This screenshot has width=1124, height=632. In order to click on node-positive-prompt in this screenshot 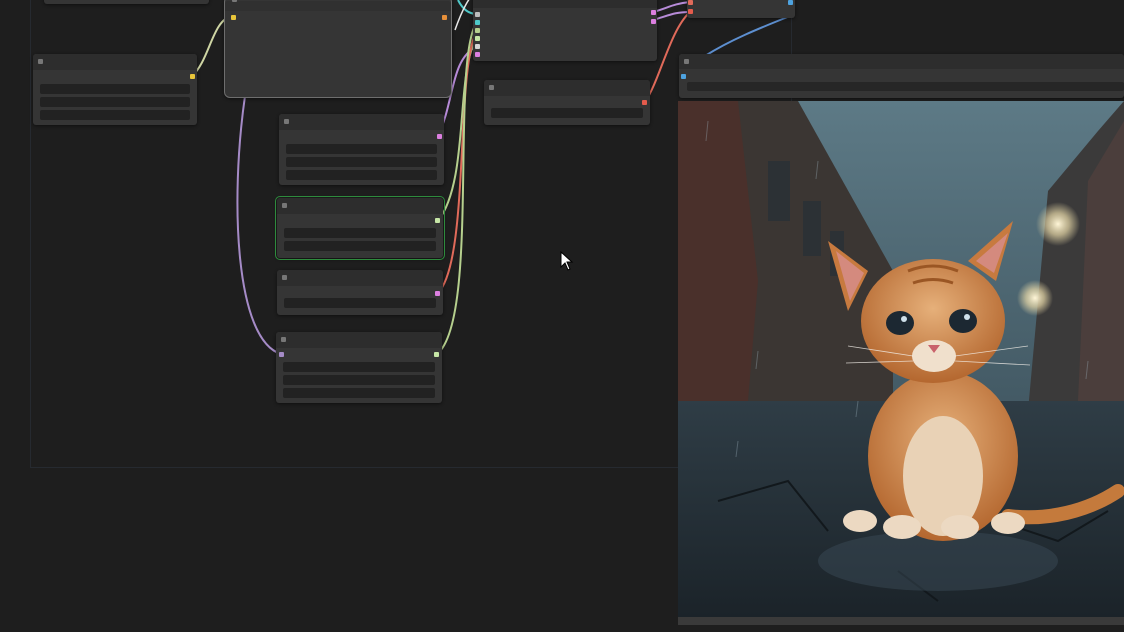, I will do `click(361, 149)`.